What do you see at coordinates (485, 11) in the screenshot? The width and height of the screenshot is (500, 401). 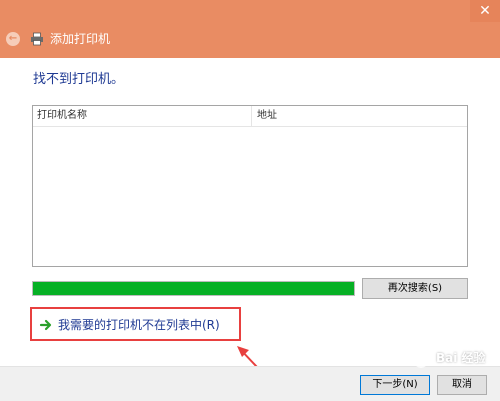 I see `close-button: ✕` at bounding box center [485, 11].